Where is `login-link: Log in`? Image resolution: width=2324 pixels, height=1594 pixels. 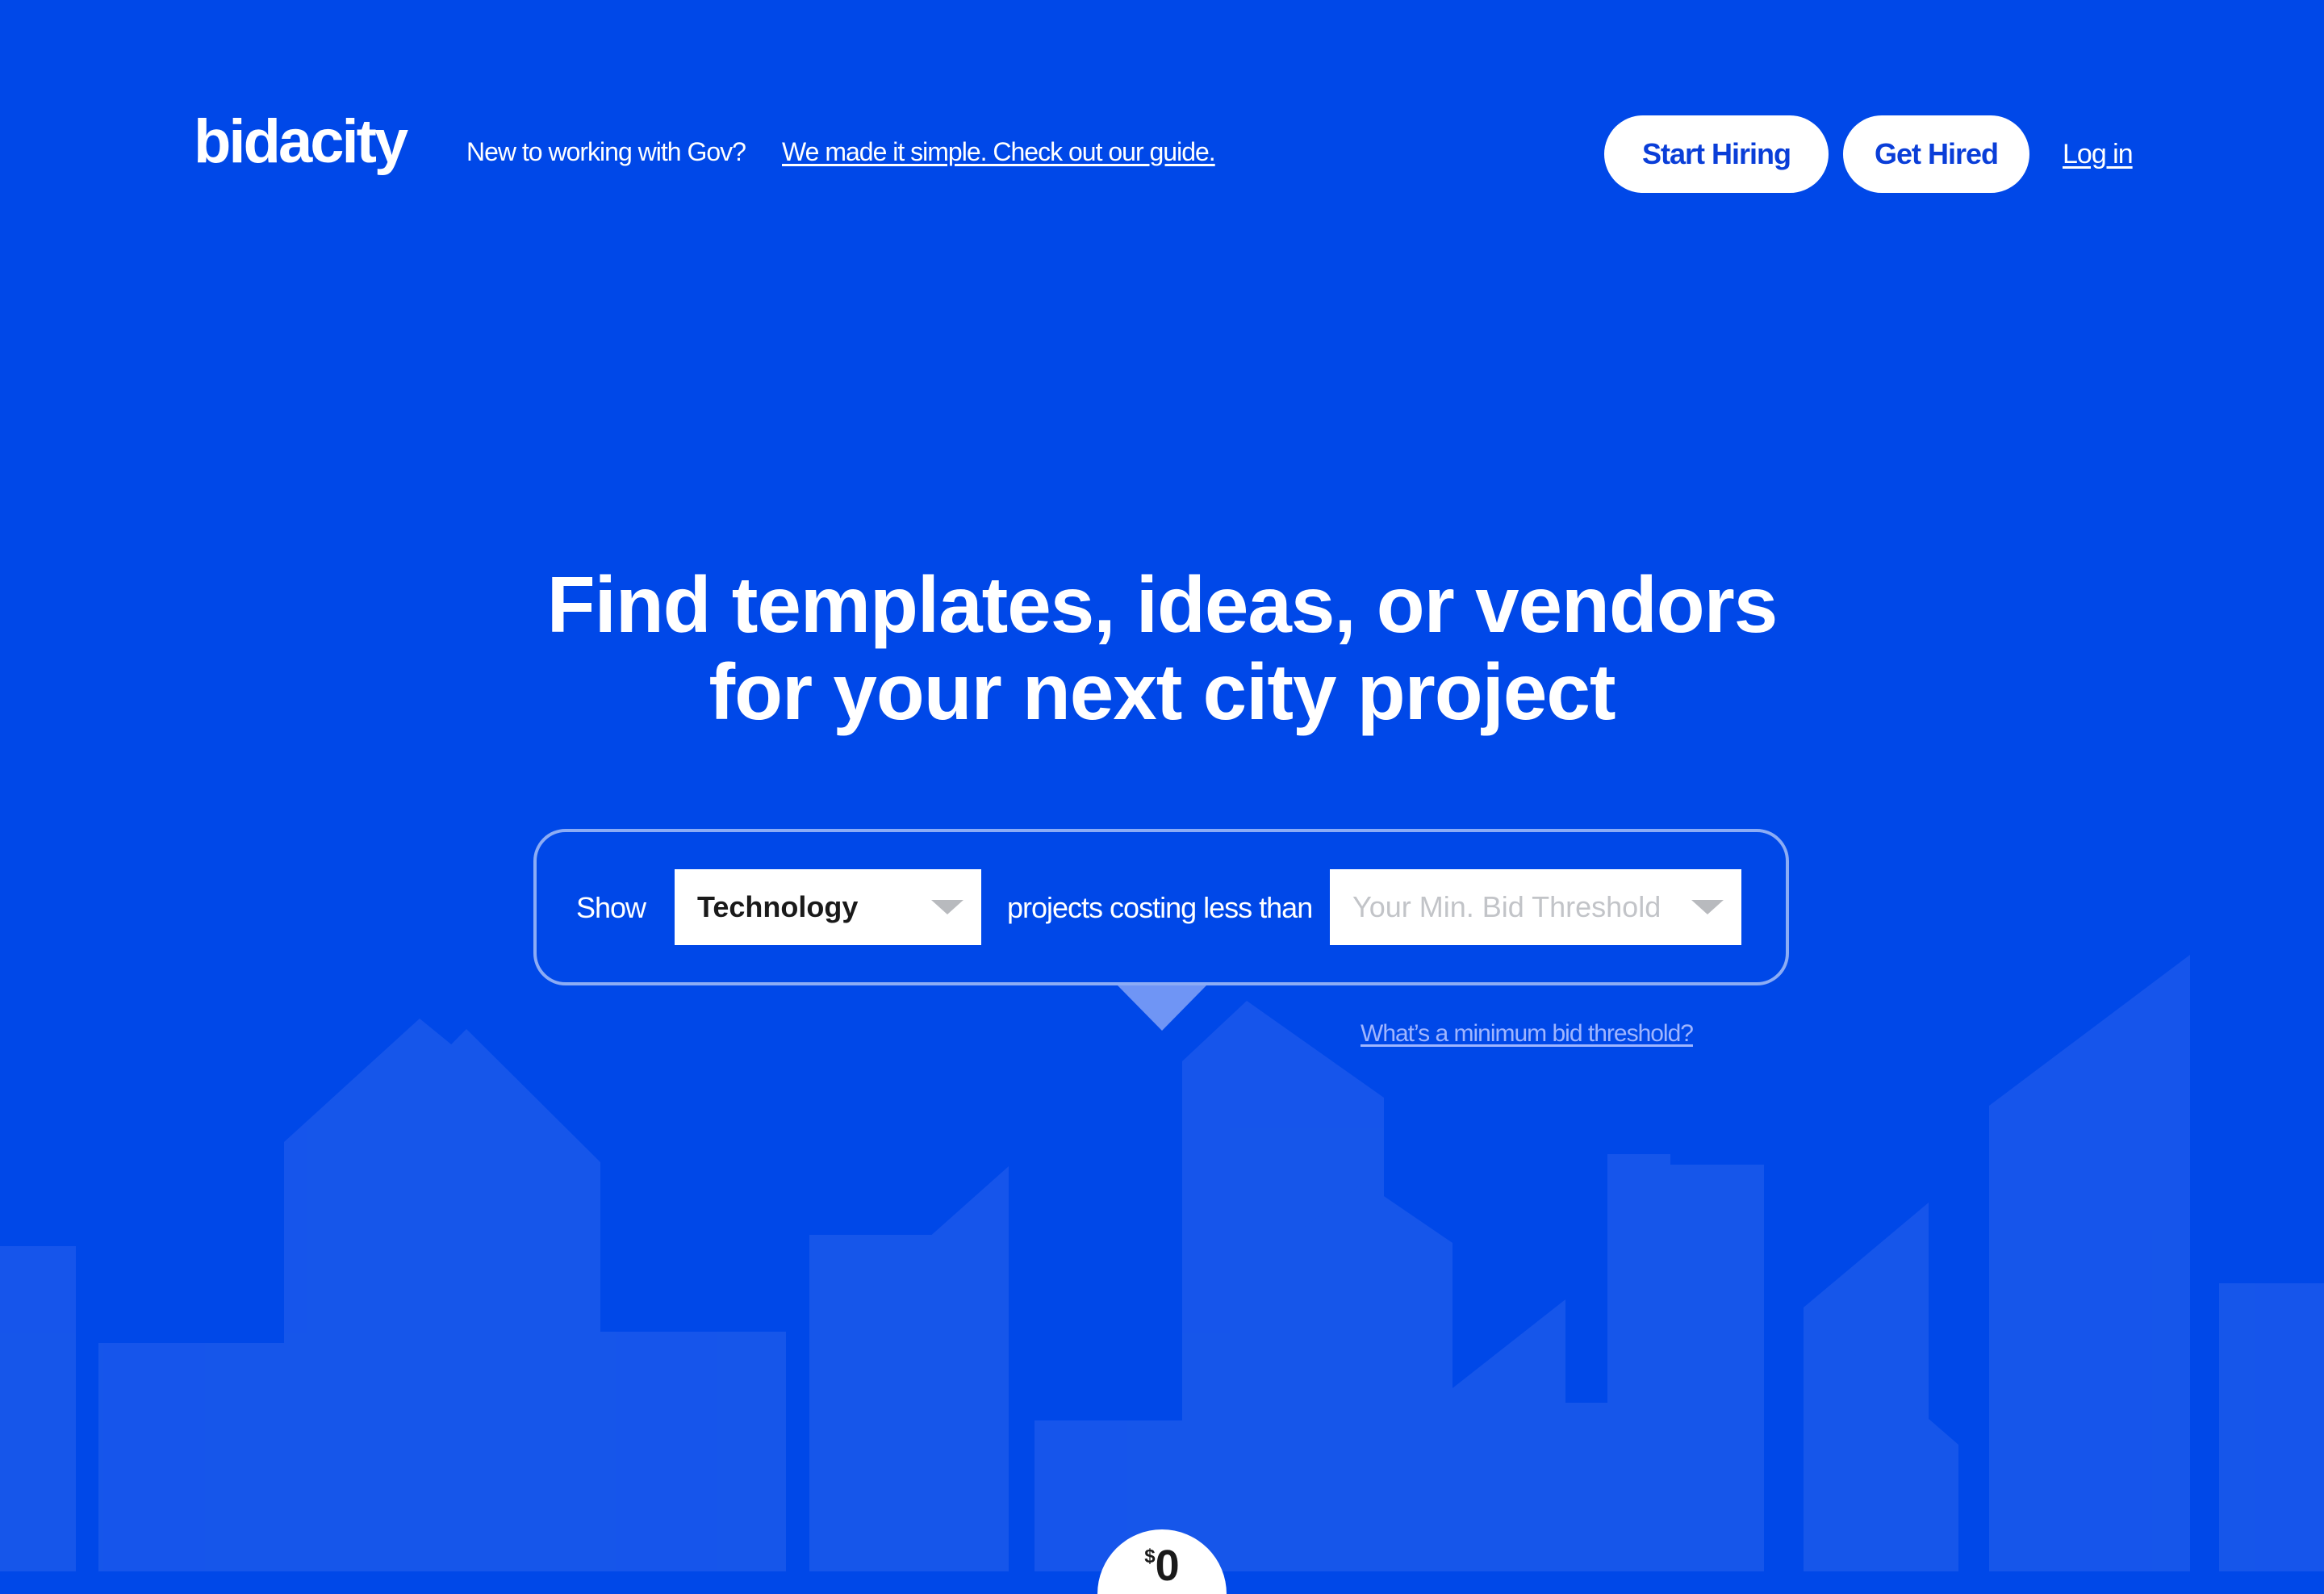 login-link: Log in is located at coordinates (2098, 154).